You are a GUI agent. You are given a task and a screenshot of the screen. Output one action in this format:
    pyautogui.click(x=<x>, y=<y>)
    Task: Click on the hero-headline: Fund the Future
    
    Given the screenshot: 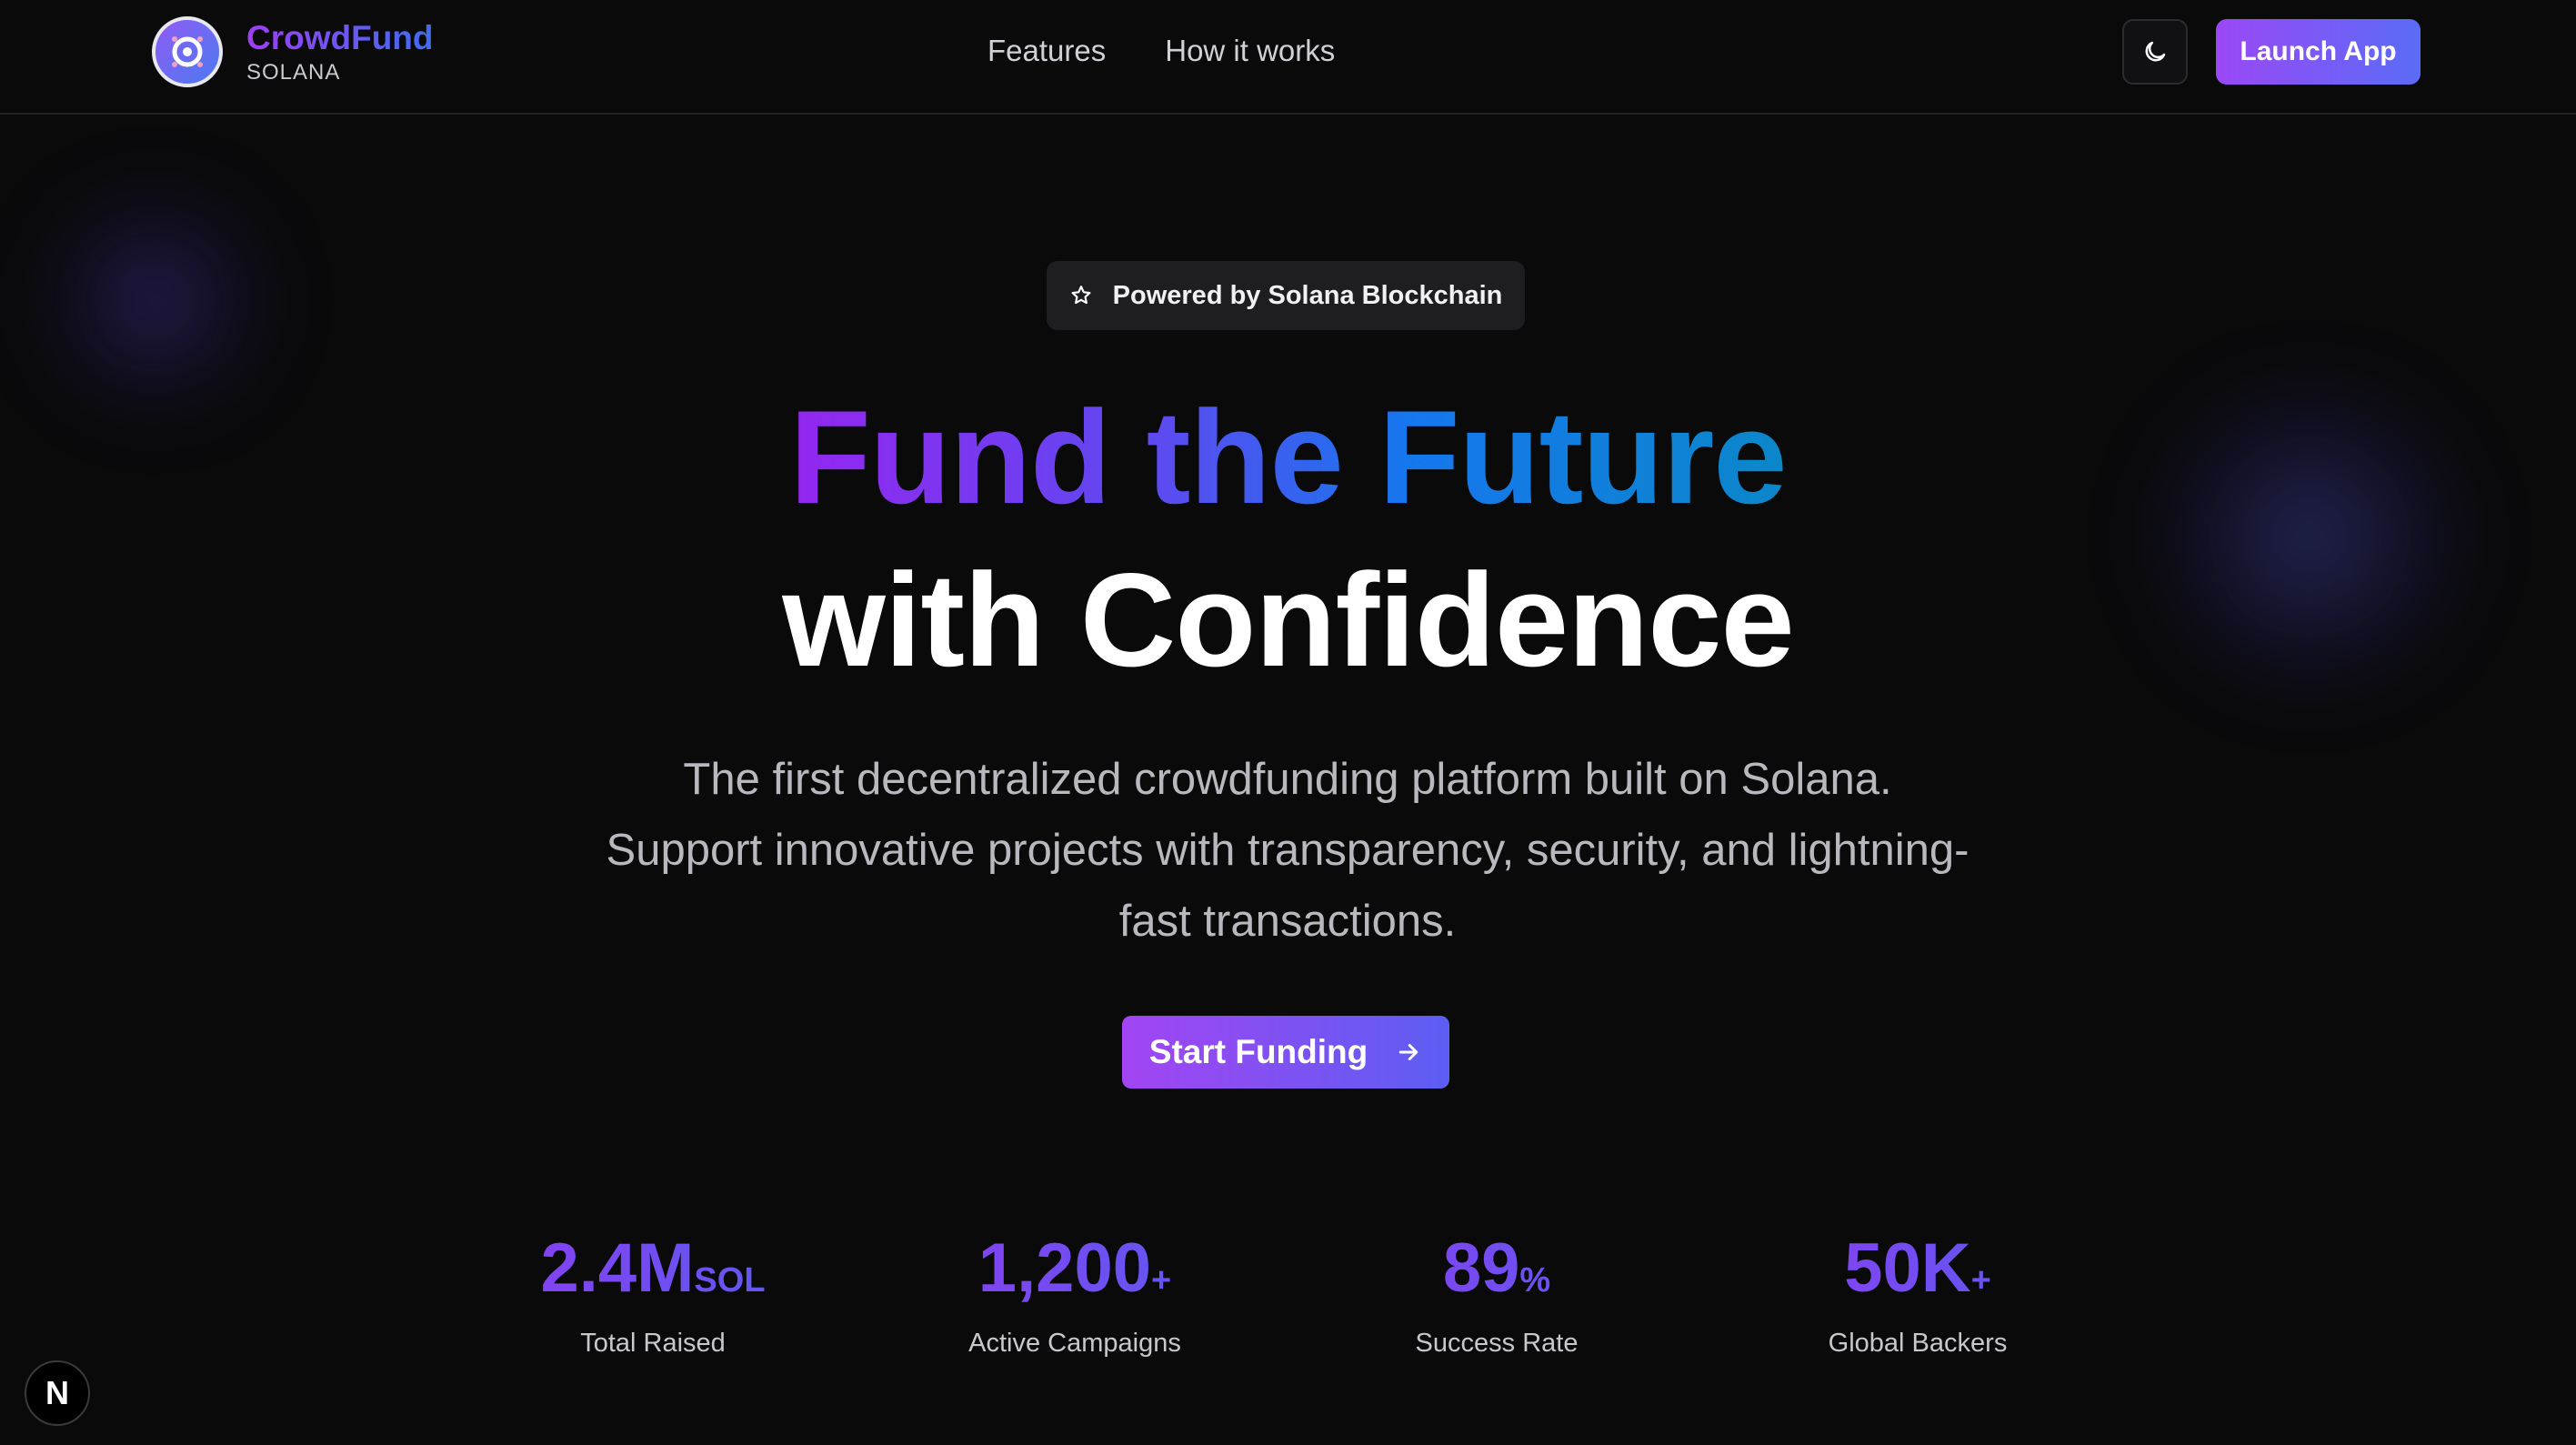 What is the action you would take?
    pyautogui.click(x=1288, y=457)
    